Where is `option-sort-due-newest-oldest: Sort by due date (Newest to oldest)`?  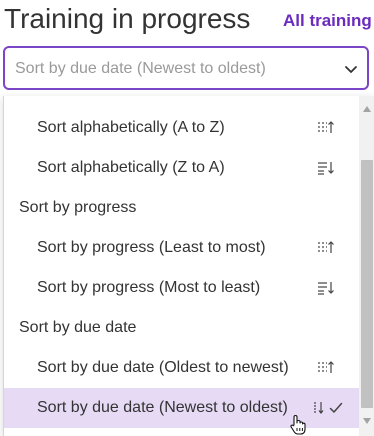 option-sort-due-newest-oldest: Sort by due date (Newest to oldest) is located at coordinates (181, 408).